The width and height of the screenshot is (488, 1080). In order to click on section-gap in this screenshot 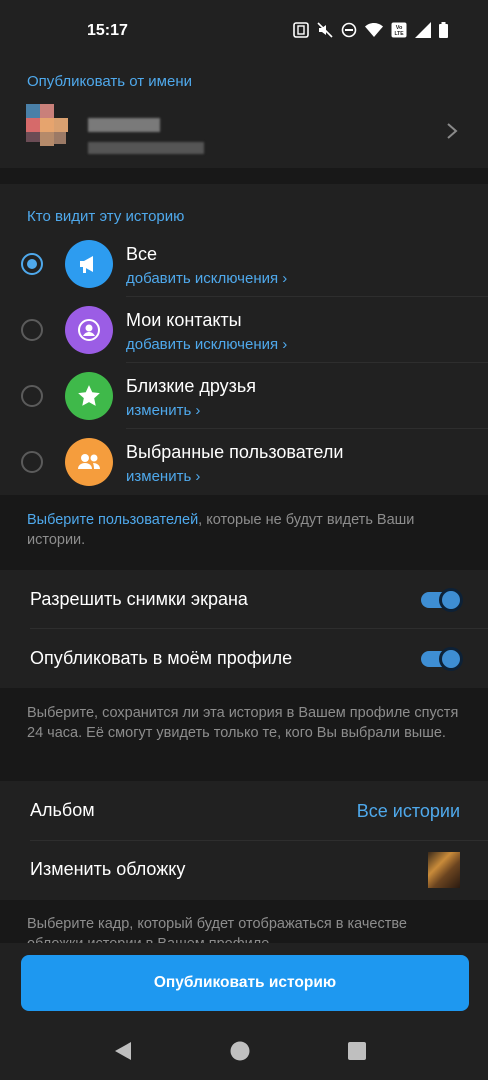, I will do `click(244, 176)`.